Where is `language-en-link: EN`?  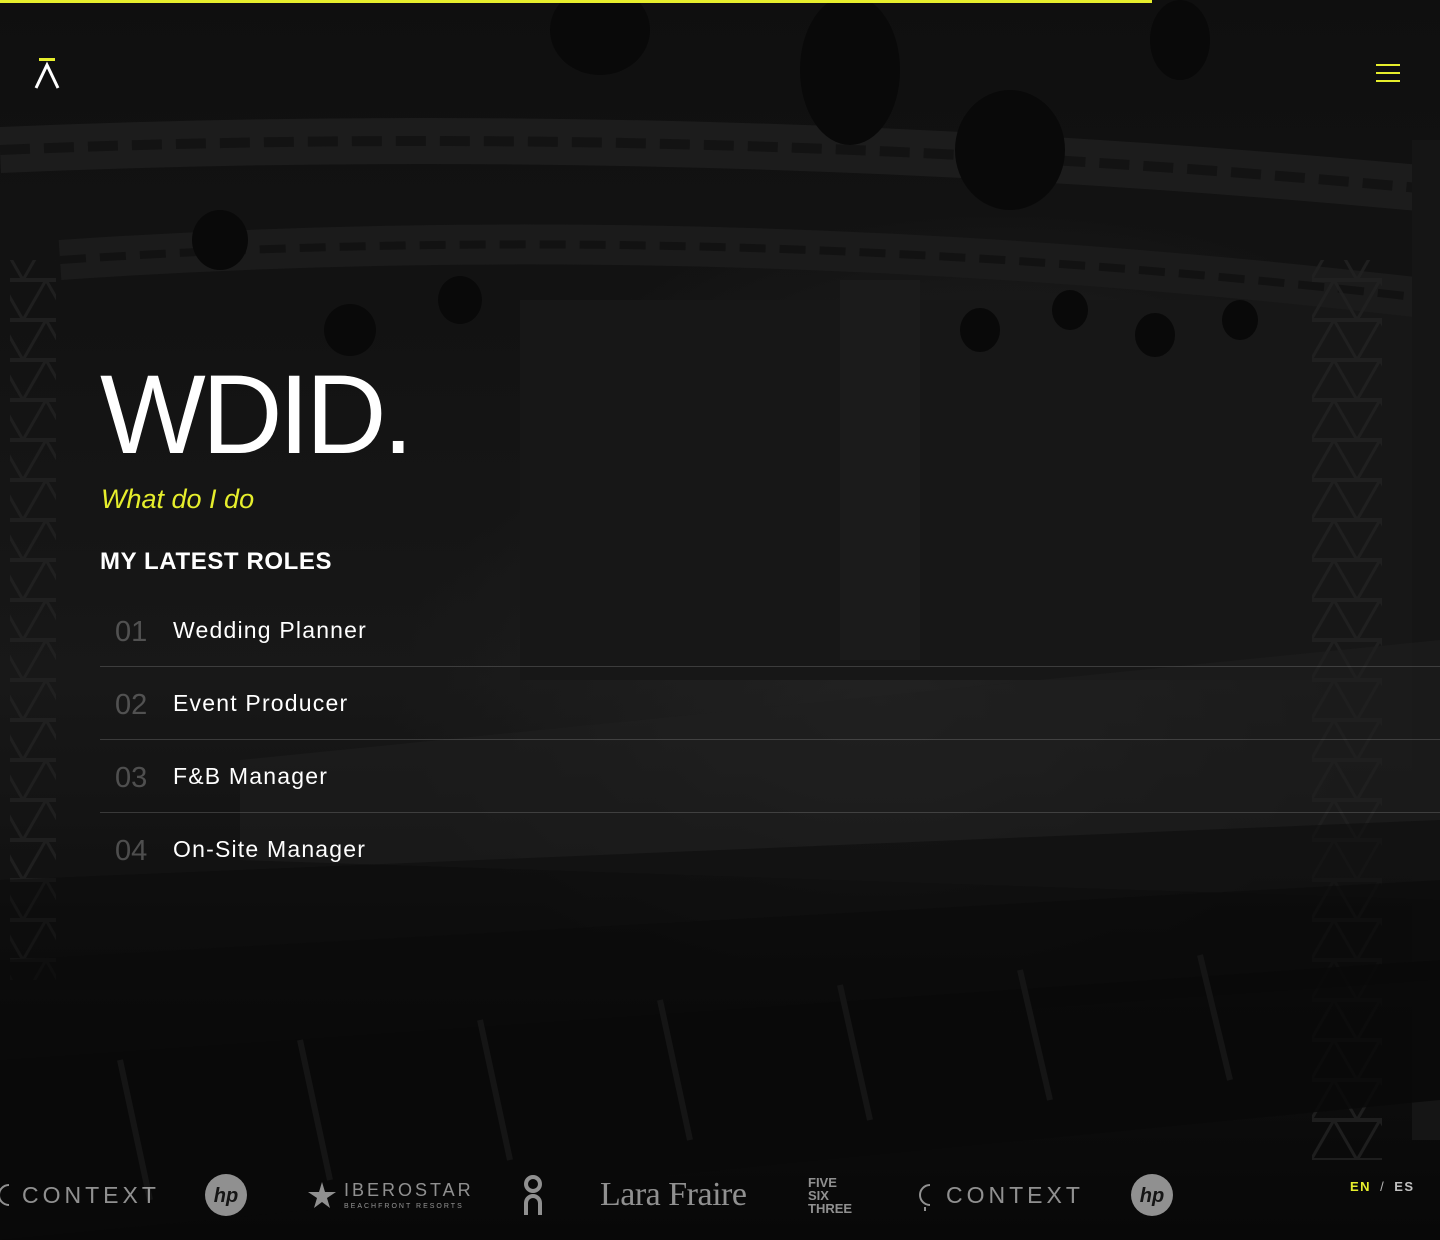
language-en-link: EN is located at coordinates (1360, 1186).